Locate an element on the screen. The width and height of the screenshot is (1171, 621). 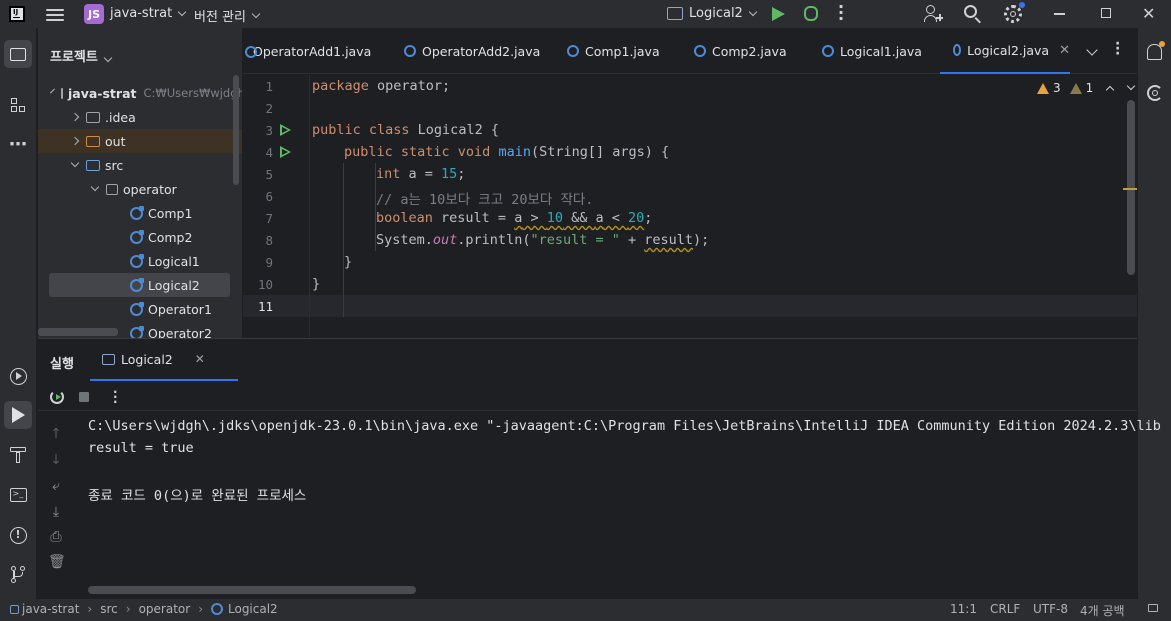
tree-item-logical1: Logical1 is located at coordinates (136, 261).